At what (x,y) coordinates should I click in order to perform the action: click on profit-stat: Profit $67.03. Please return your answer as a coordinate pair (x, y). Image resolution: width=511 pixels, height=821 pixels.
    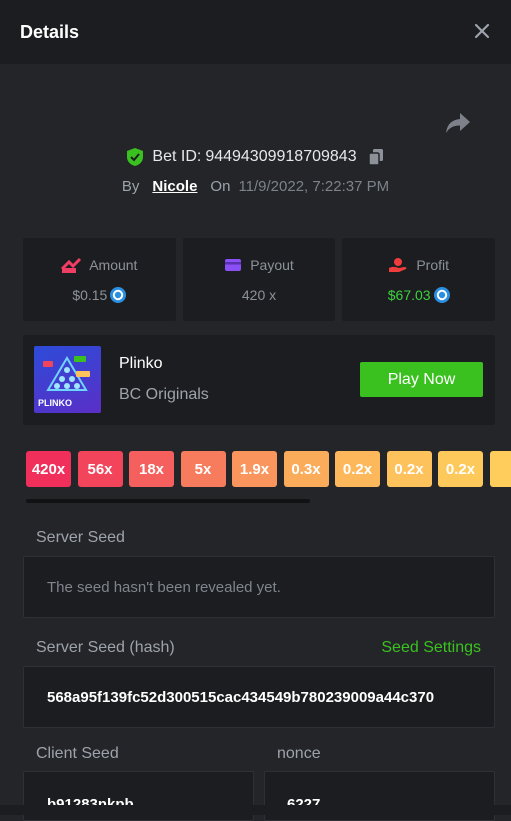
    Looking at the image, I should click on (418, 279).